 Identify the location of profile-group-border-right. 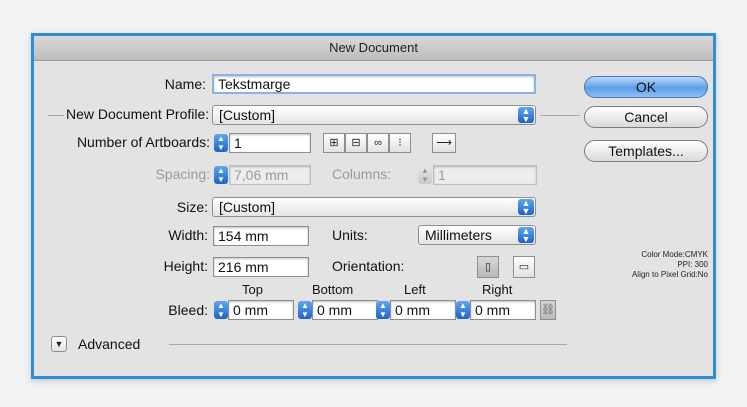
(560, 115).